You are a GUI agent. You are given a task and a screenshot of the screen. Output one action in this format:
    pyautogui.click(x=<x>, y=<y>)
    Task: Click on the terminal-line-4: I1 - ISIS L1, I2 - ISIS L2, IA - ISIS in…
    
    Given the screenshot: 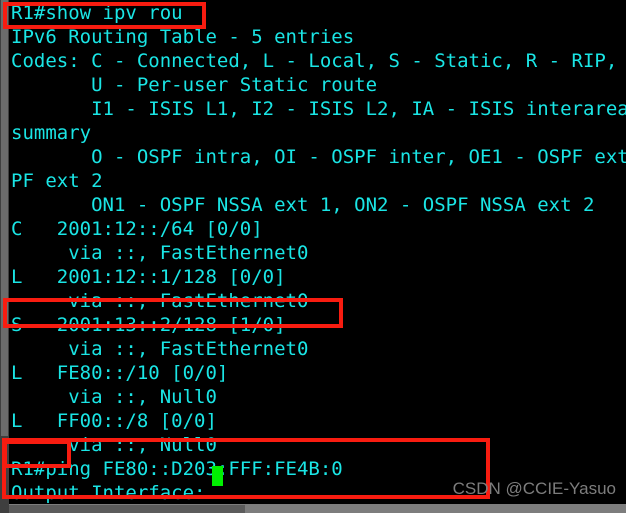 What is the action you would take?
    pyautogui.click(x=318, y=109)
    